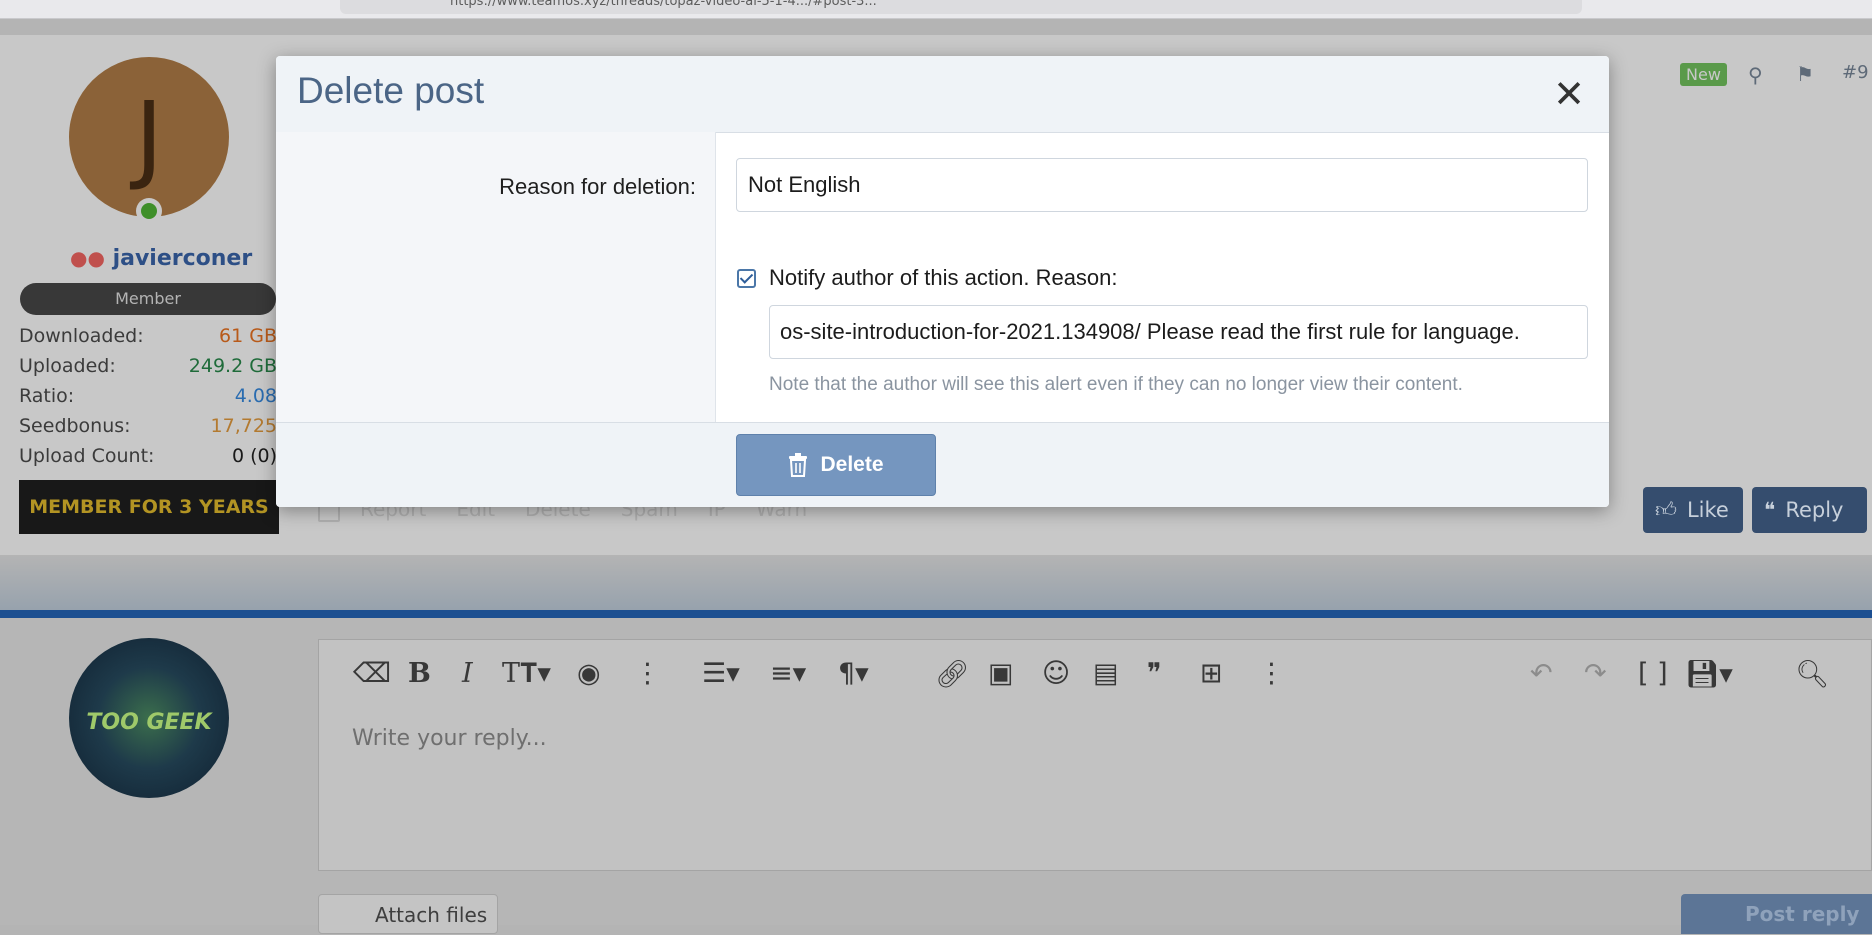 Image resolution: width=1872 pixels, height=935 pixels. Describe the element at coordinates (1569, 94) in the screenshot. I see `close-icon: ✕` at that location.